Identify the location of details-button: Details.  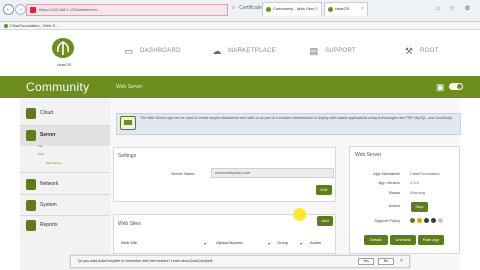
(376, 240).